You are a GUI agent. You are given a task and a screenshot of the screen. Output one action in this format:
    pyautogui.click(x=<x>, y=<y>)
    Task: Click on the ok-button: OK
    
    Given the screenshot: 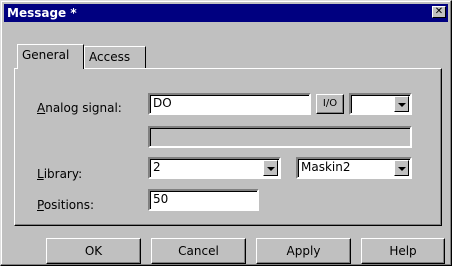 What is the action you would take?
    pyautogui.click(x=93, y=251)
    